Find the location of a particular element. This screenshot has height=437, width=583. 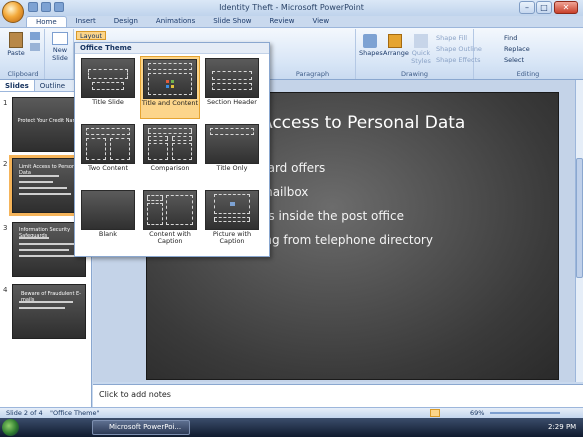

layout-two-content: Two Content is located at coordinates (108, 153).